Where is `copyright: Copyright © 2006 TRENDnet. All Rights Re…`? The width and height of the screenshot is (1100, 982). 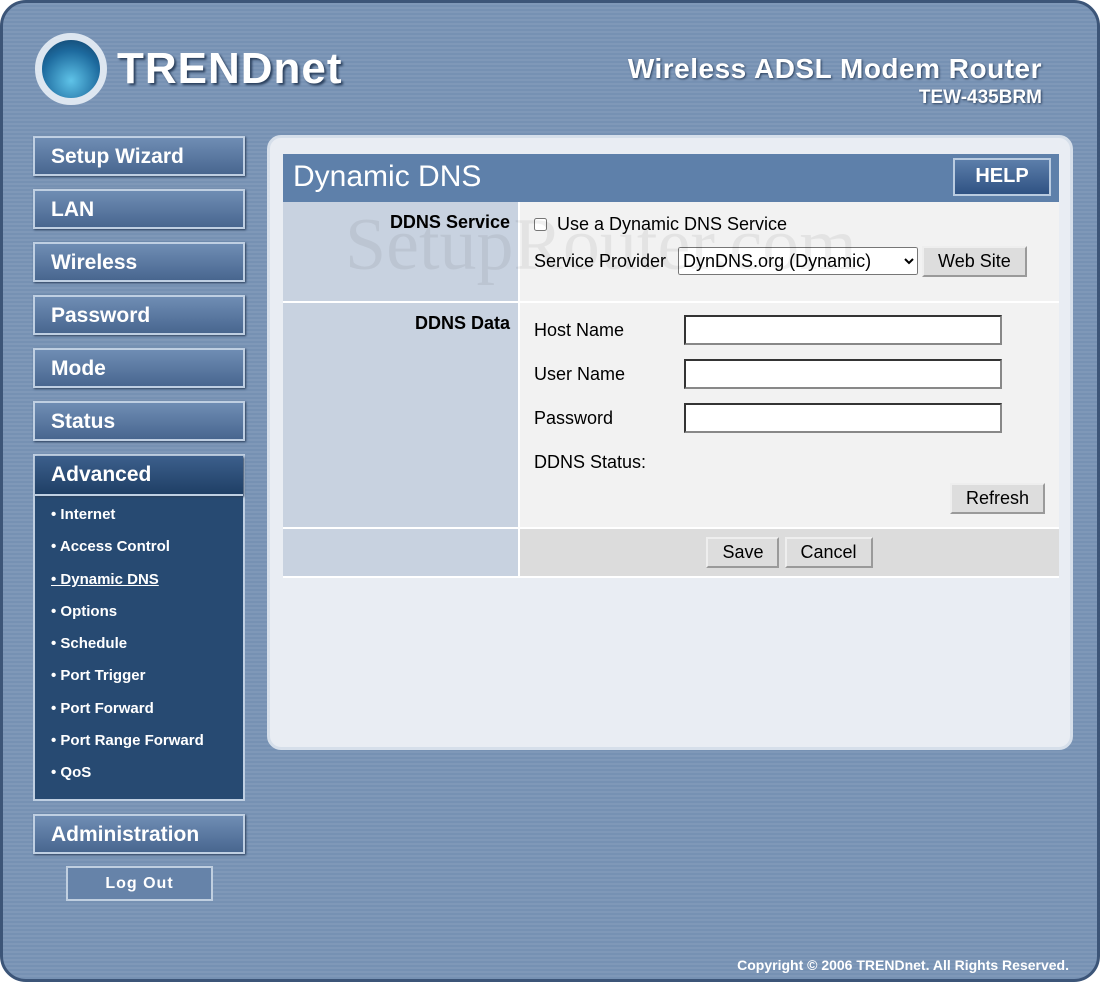 copyright: Copyright © 2006 TRENDnet. All Rights Re… is located at coordinates (903, 965).